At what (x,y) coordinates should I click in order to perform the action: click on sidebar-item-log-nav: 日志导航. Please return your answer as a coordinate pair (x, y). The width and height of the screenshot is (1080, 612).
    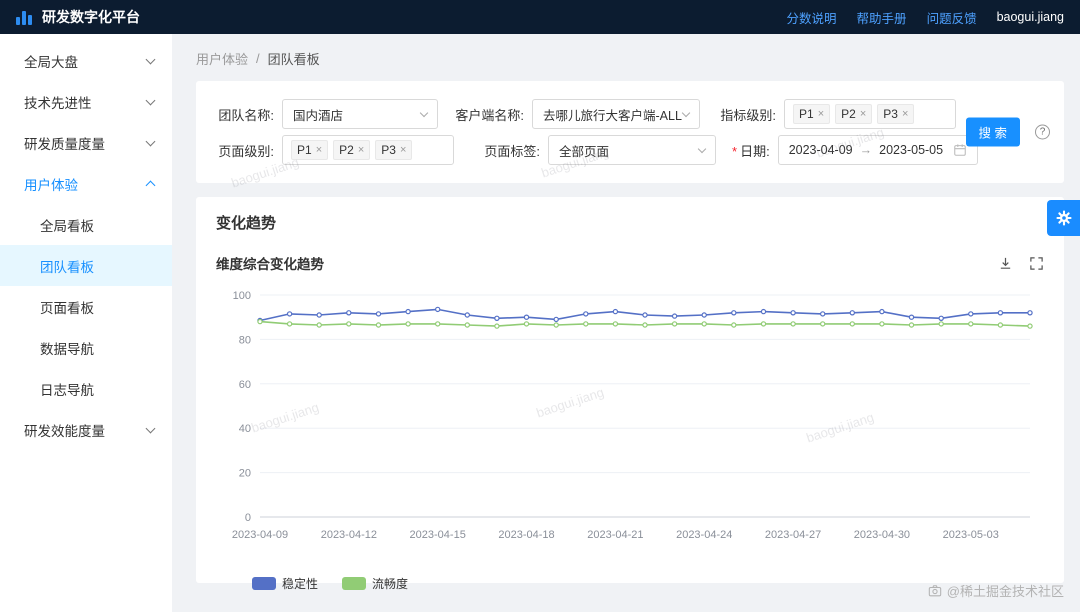
    Looking at the image, I should click on (86, 388).